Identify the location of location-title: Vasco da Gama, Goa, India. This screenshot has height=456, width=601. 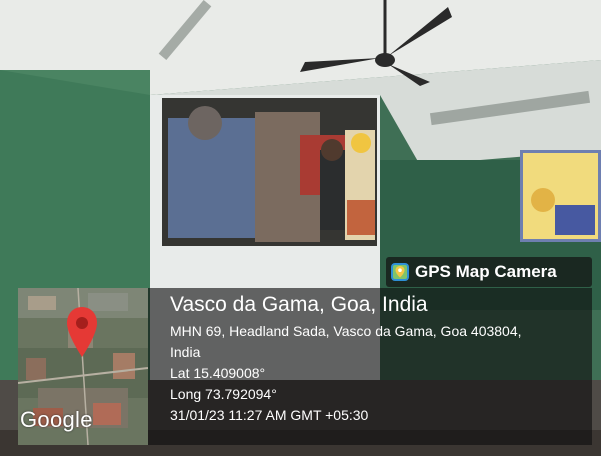
(299, 304).